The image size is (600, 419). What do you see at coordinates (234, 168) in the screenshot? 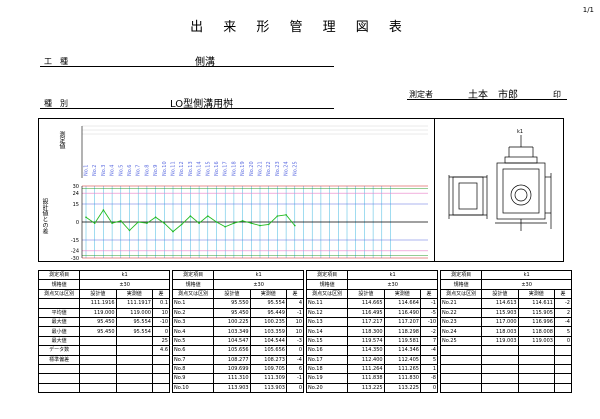
I see `x-tick-label: No.18` at bounding box center [234, 168].